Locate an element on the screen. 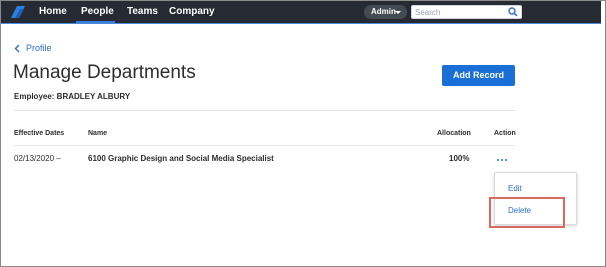  column-header-effective-dates: Effective Dates is located at coordinates (39, 133).